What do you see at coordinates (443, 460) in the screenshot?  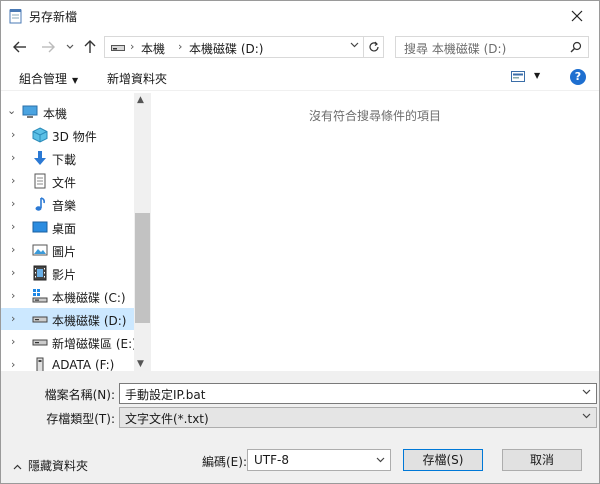 I see `save-button: 存檔(S)` at bounding box center [443, 460].